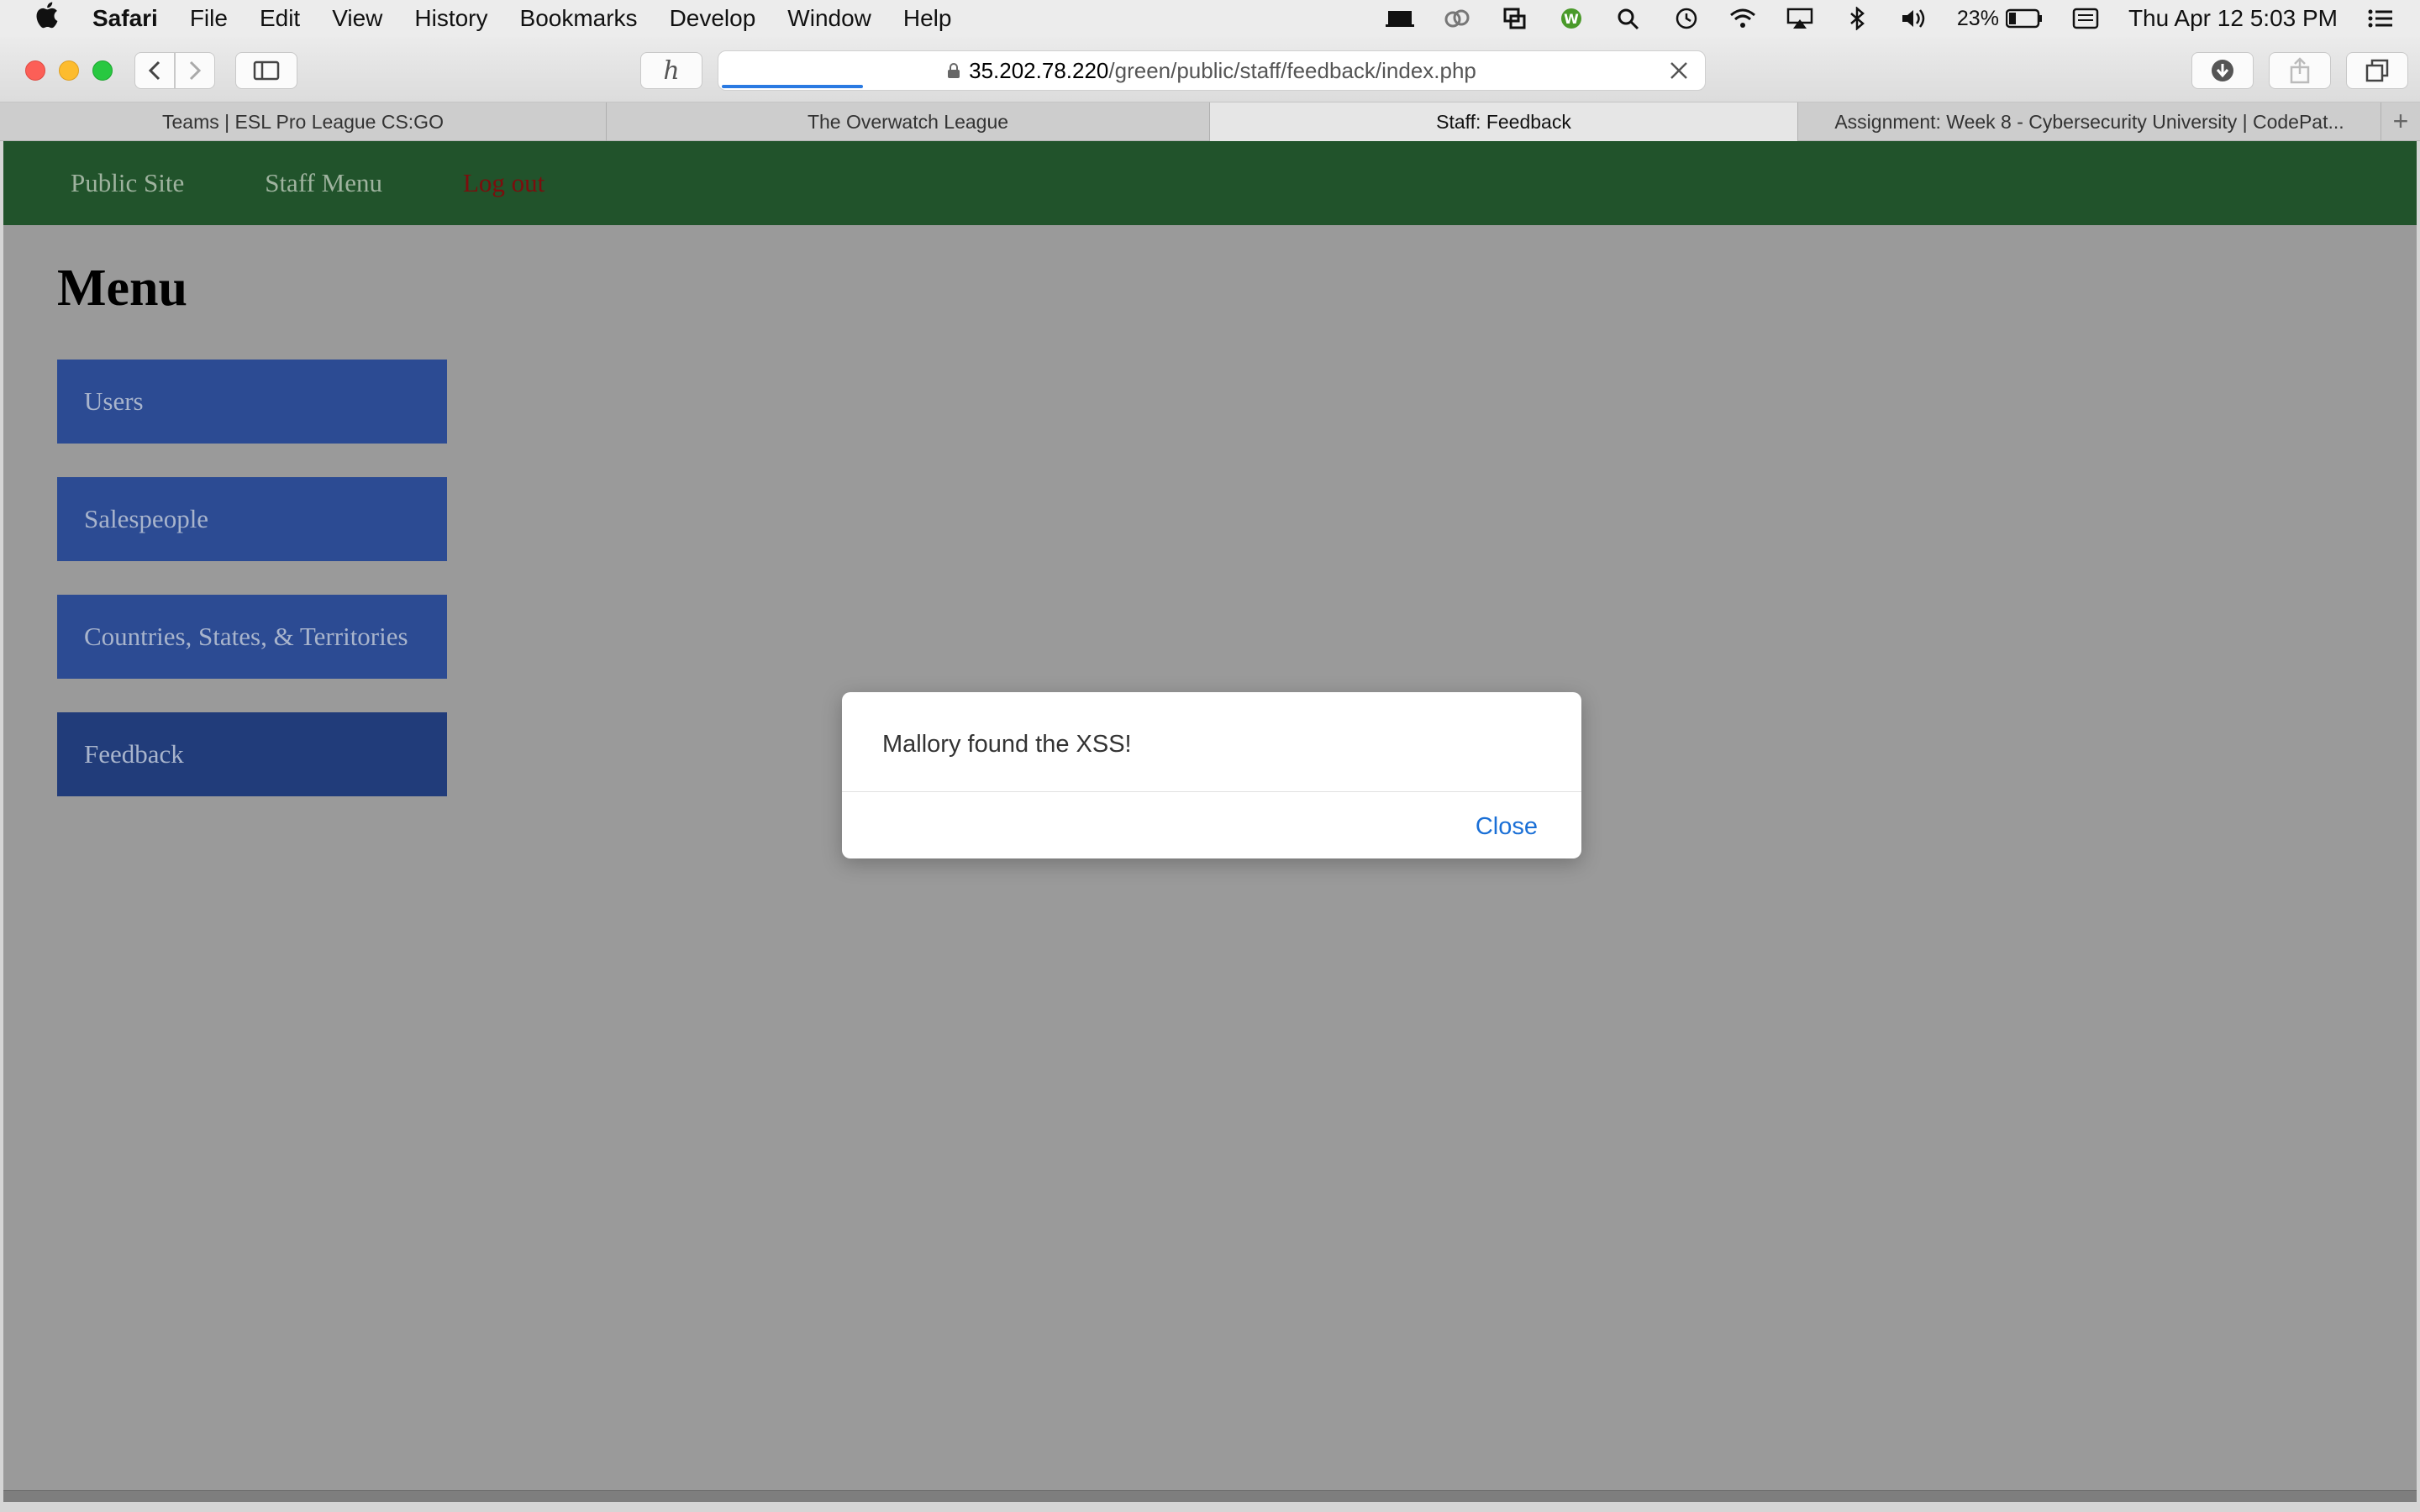 The image size is (2420, 1512). What do you see at coordinates (1742, 18) in the screenshot?
I see `wifi-icon` at bounding box center [1742, 18].